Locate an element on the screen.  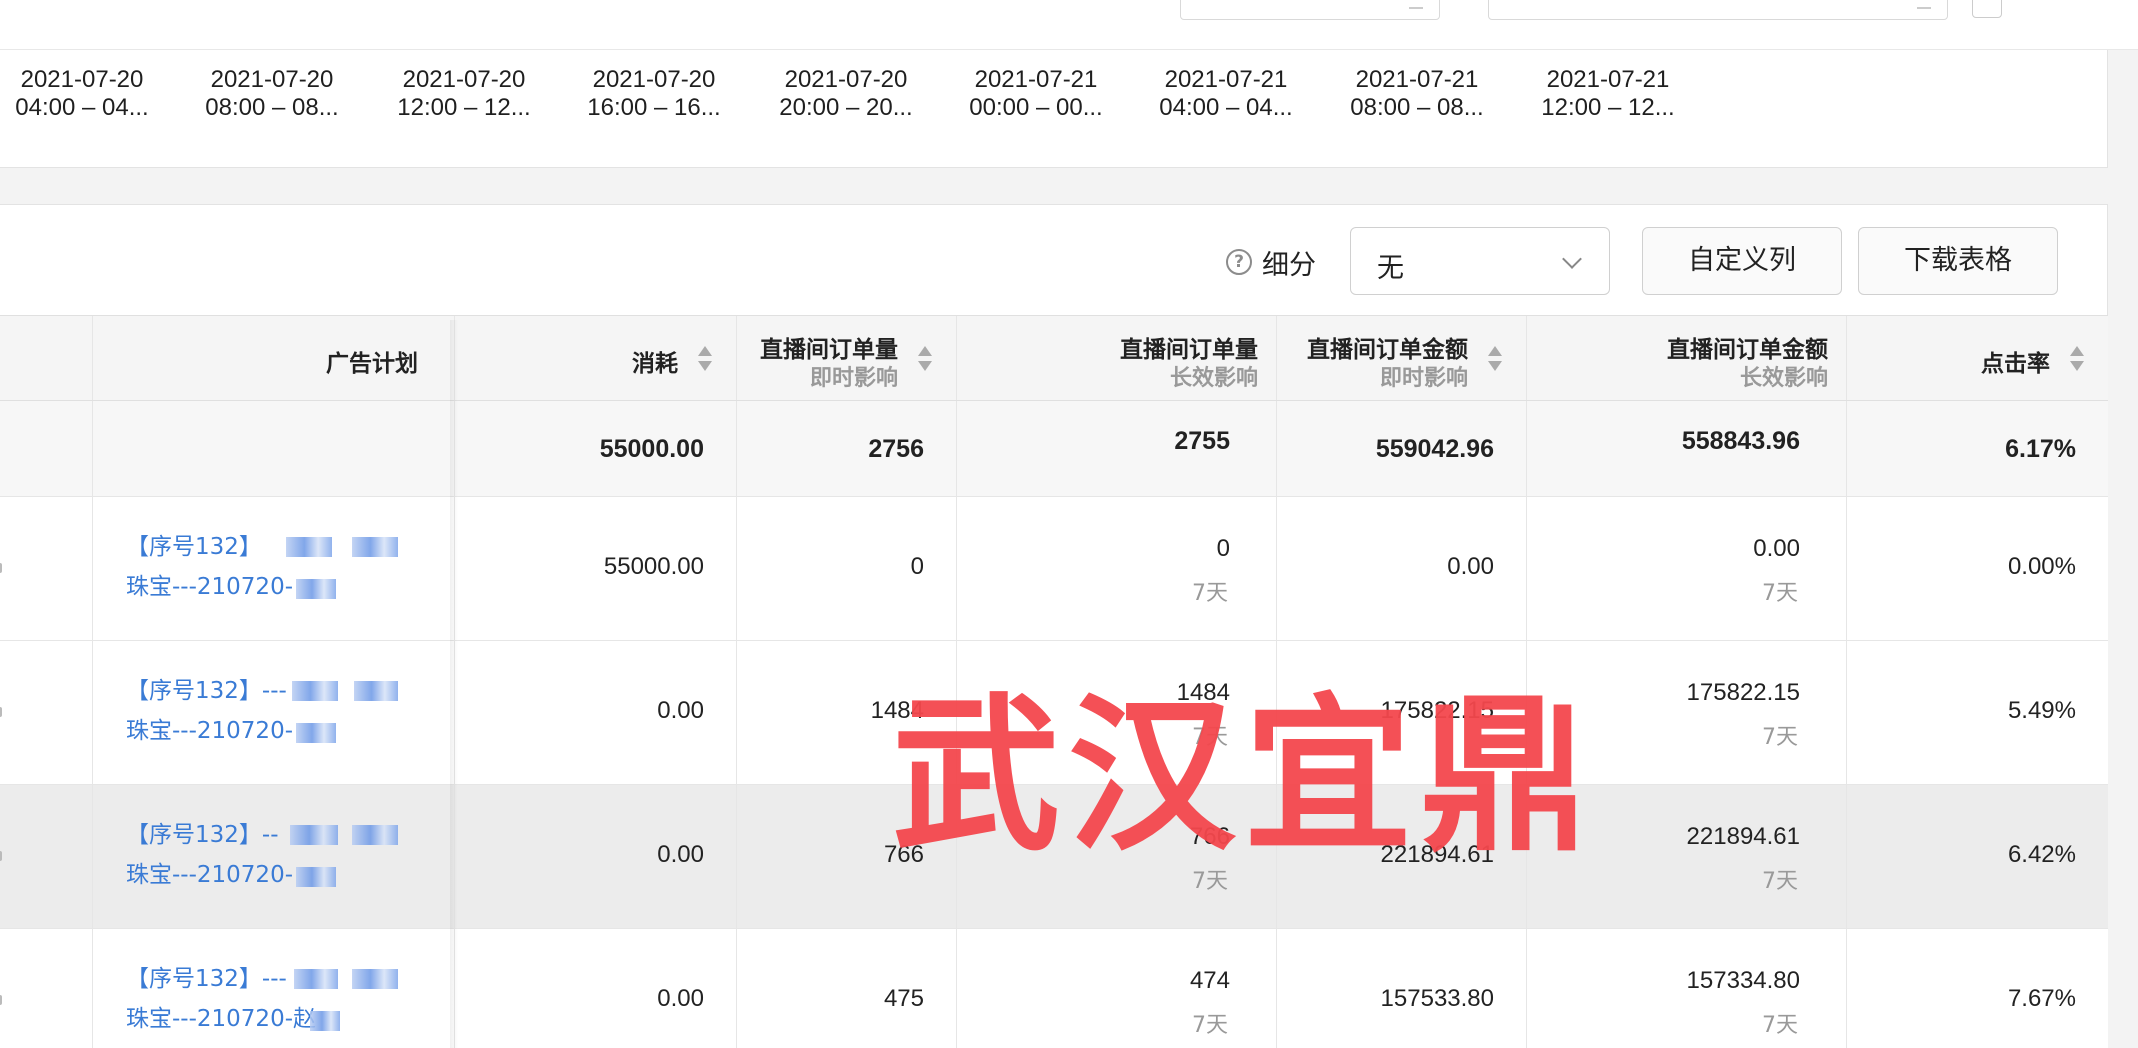
segment-label: 细分 is located at coordinates (1289, 265).